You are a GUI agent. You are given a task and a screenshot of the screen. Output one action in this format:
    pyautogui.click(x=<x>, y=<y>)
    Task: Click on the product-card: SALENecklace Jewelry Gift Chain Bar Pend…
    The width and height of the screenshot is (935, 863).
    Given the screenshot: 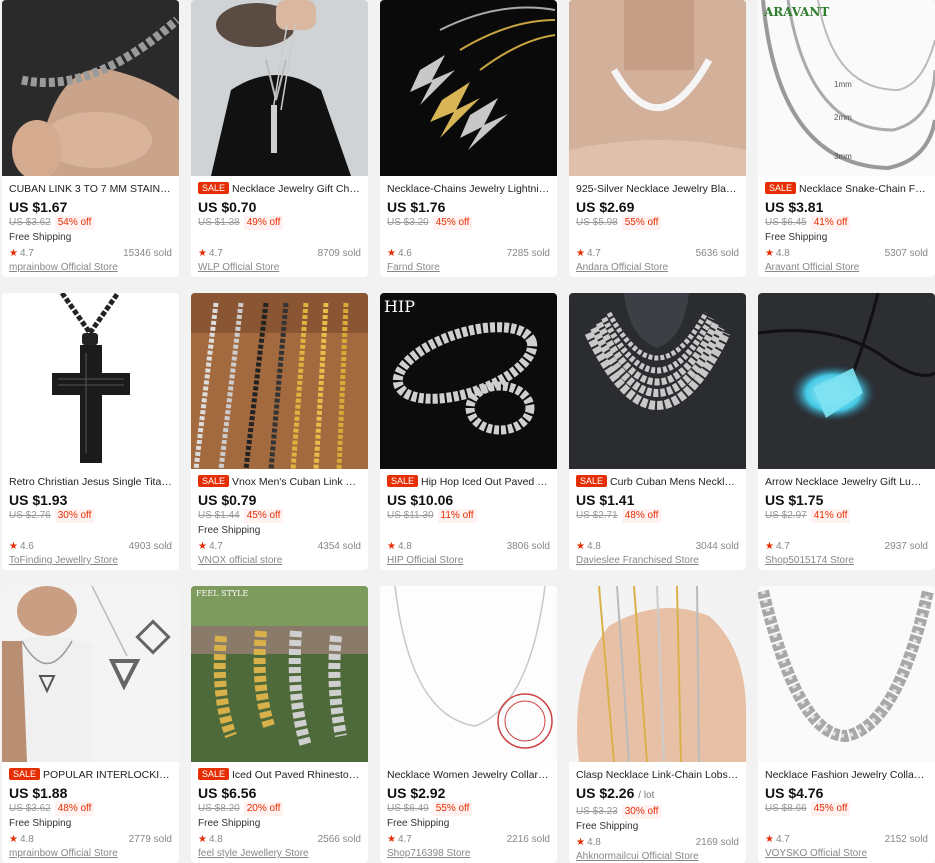 What is the action you would take?
    pyautogui.click(x=279, y=138)
    